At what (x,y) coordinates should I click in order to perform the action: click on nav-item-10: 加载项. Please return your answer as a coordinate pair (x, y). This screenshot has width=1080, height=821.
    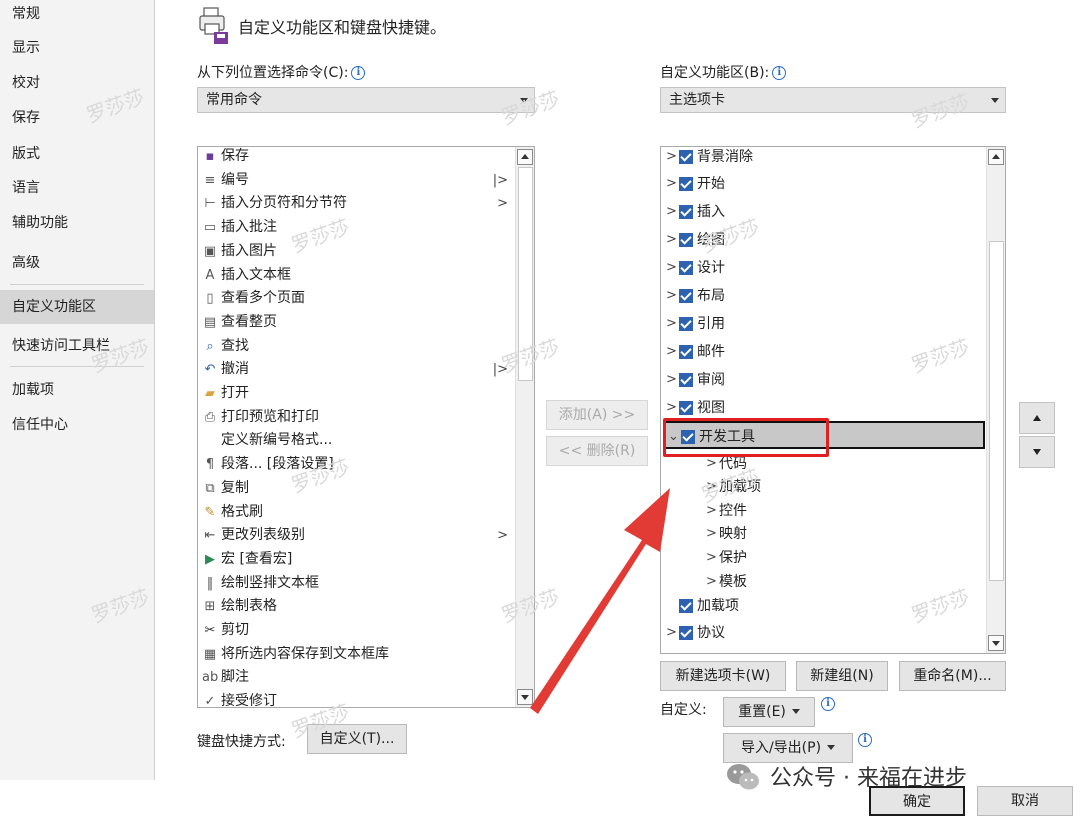
    Looking at the image, I should click on (77, 390).